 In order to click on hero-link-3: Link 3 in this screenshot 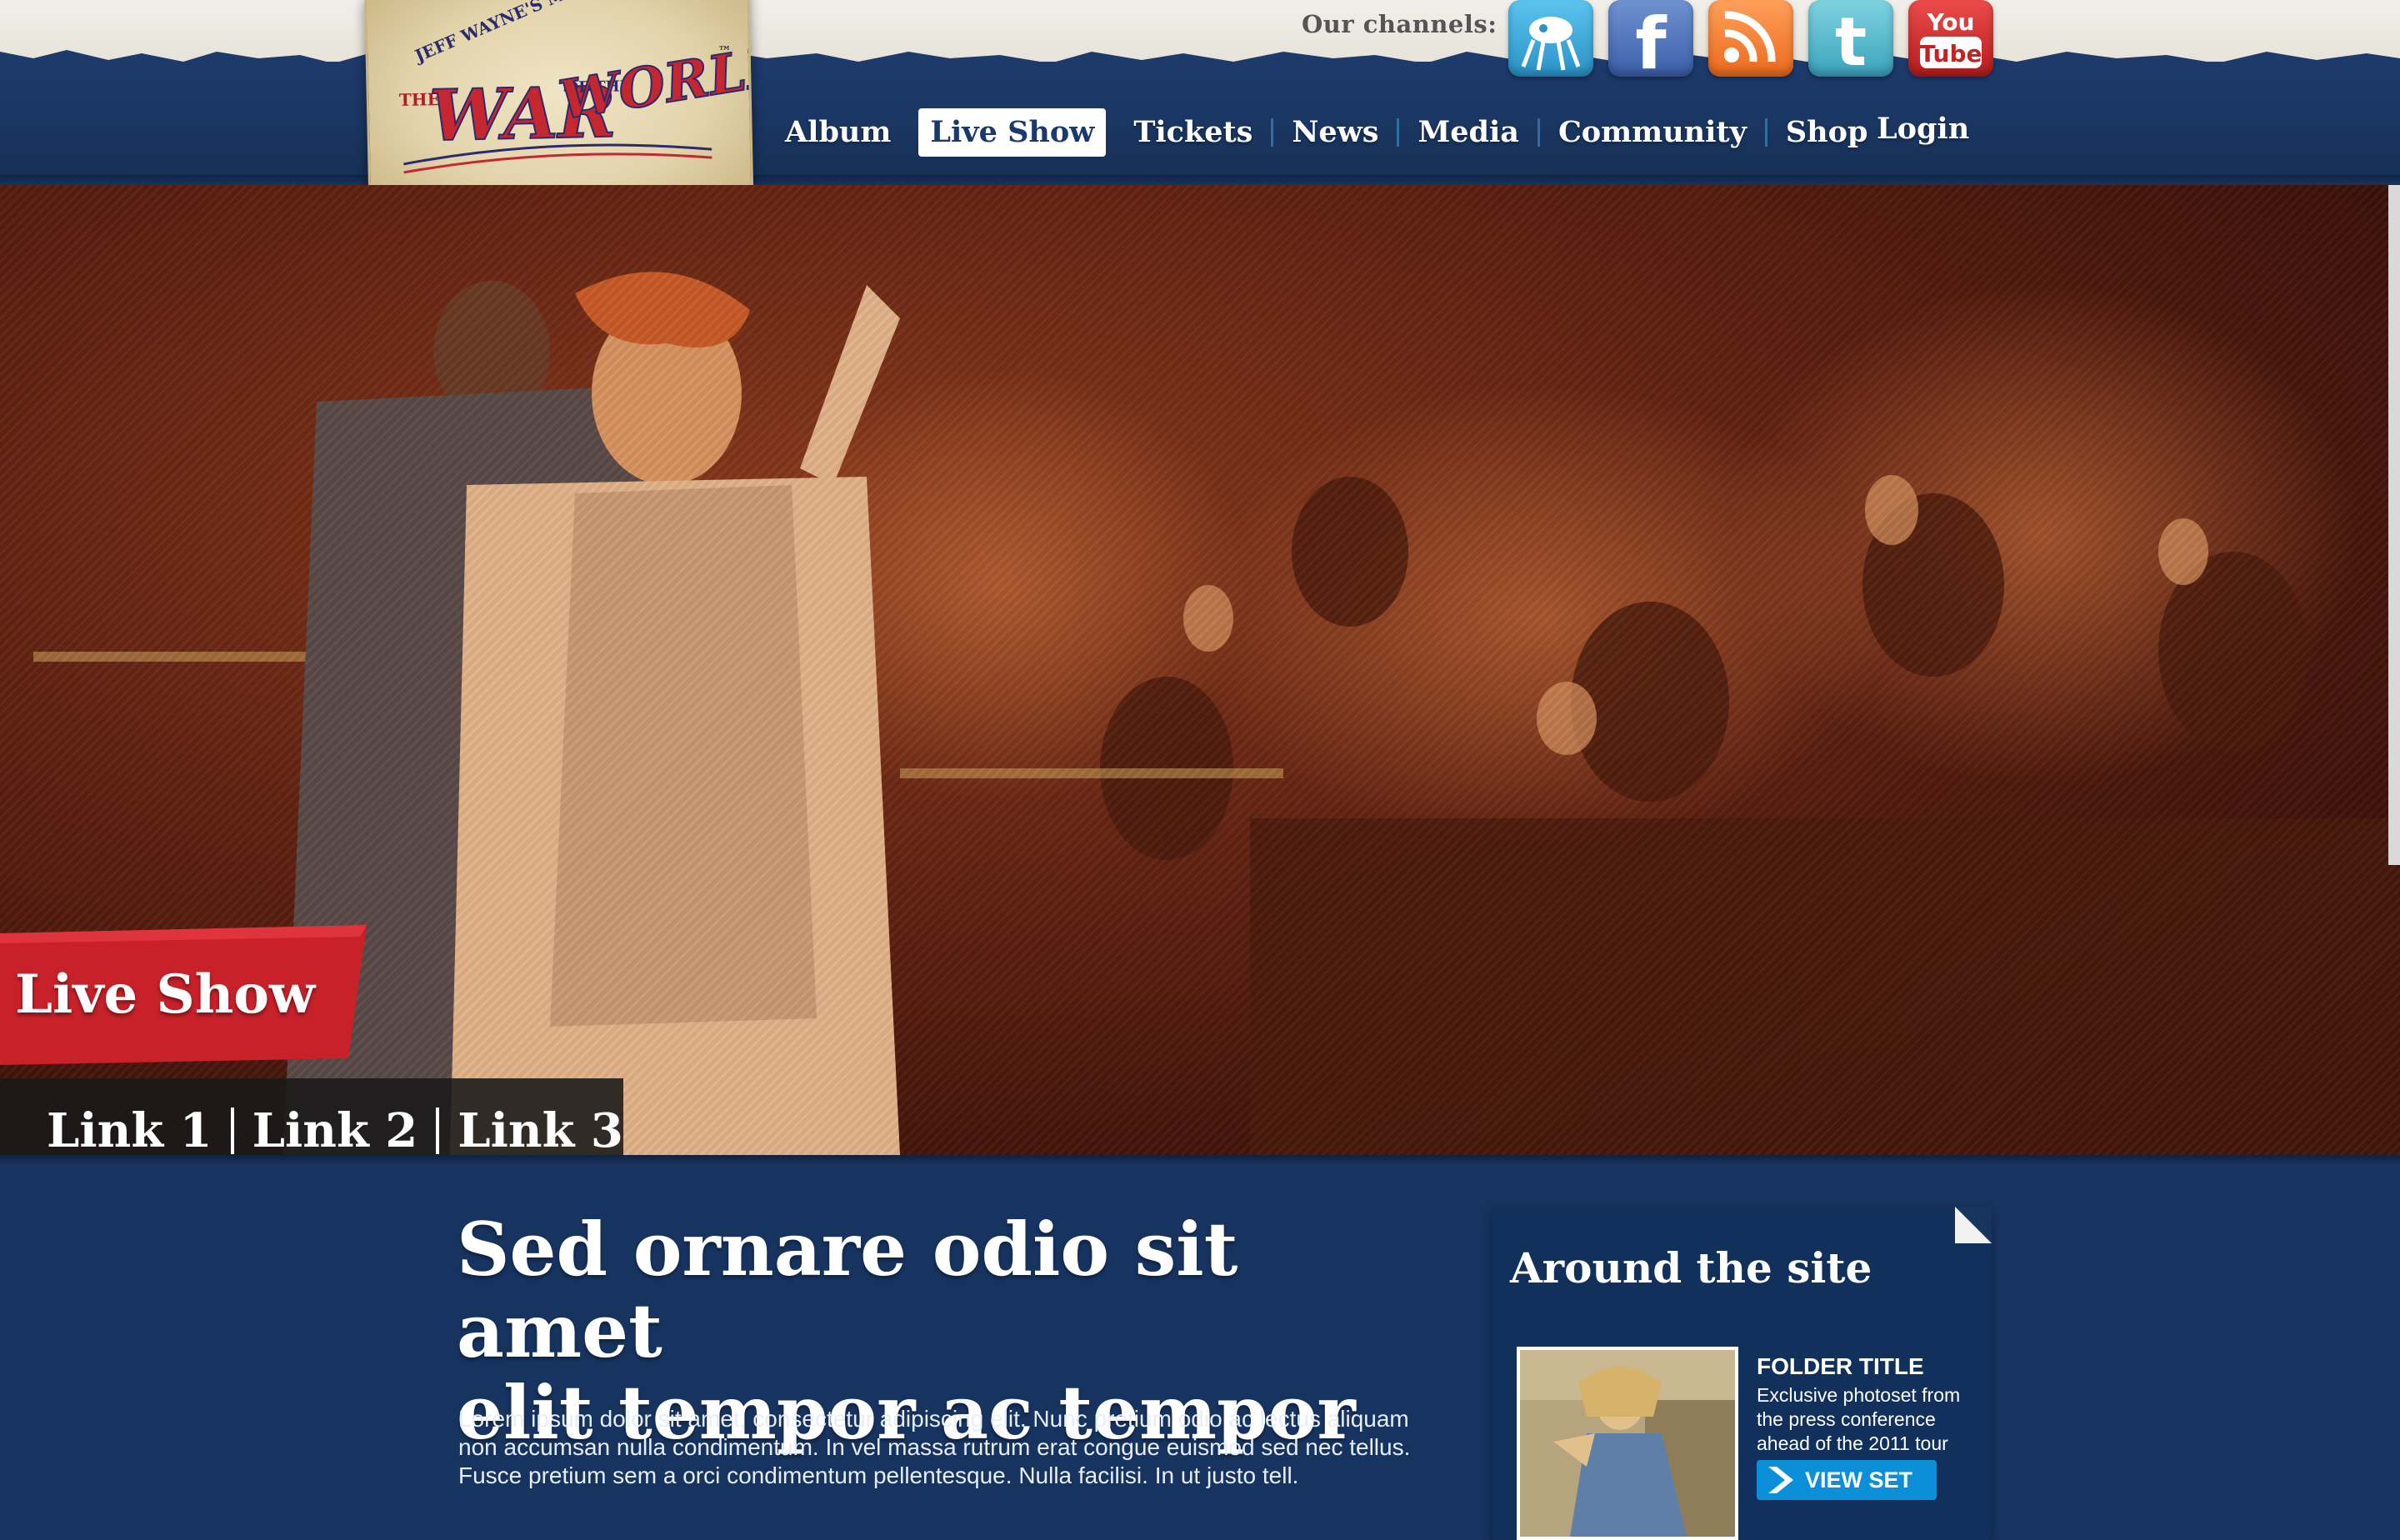, I will do `click(540, 1129)`.